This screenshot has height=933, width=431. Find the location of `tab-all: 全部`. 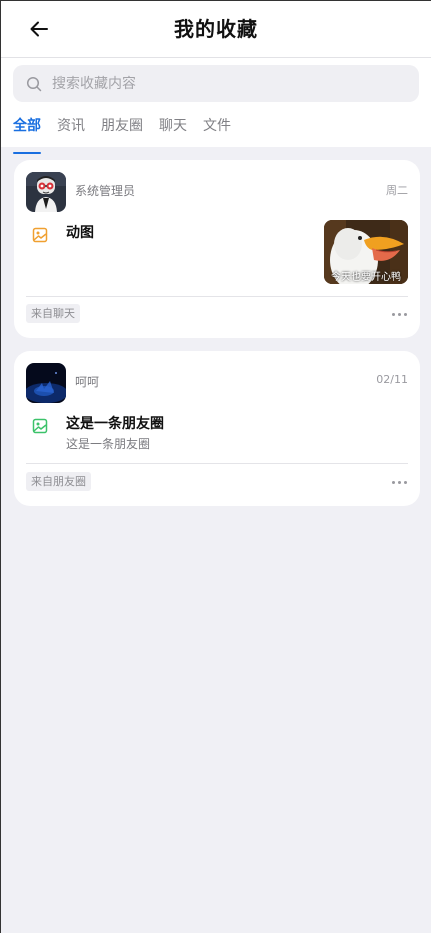

tab-all: 全部 is located at coordinates (27, 134).